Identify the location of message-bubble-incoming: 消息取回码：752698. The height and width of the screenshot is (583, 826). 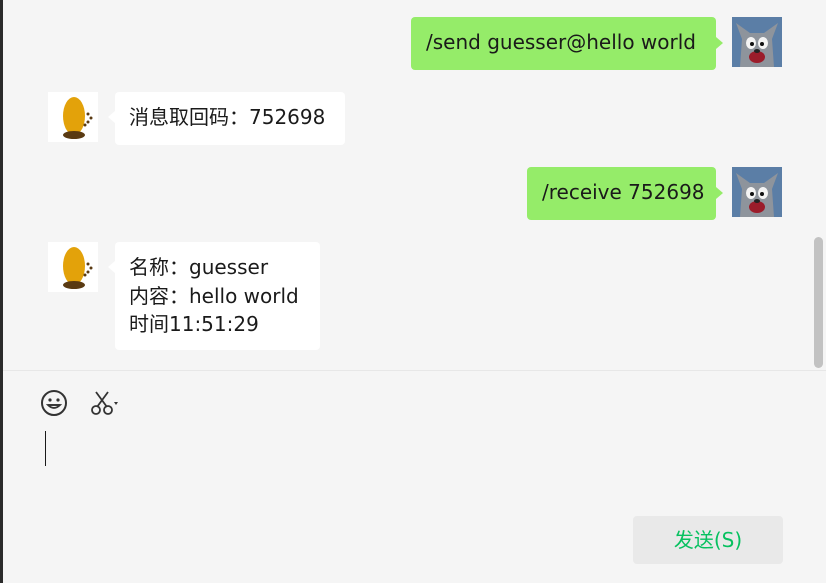
(230, 118).